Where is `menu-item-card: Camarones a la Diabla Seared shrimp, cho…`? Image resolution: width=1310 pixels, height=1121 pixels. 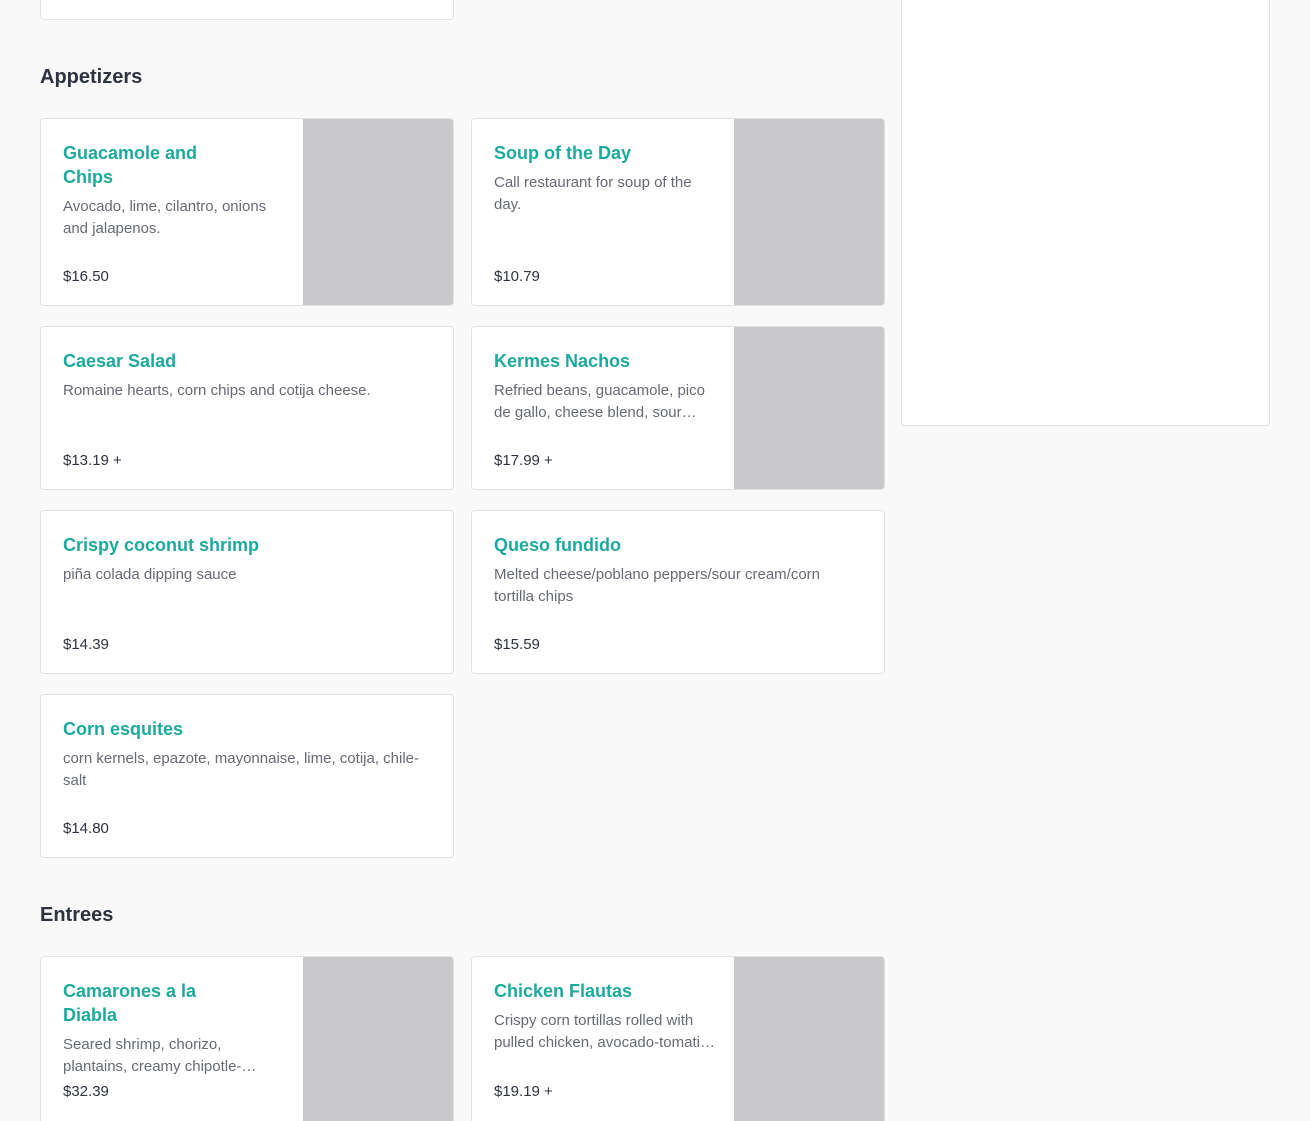 menu-item-card: Camarones a la Diabla Seared shrimp, cho… is located at coordinates (247, 1038).